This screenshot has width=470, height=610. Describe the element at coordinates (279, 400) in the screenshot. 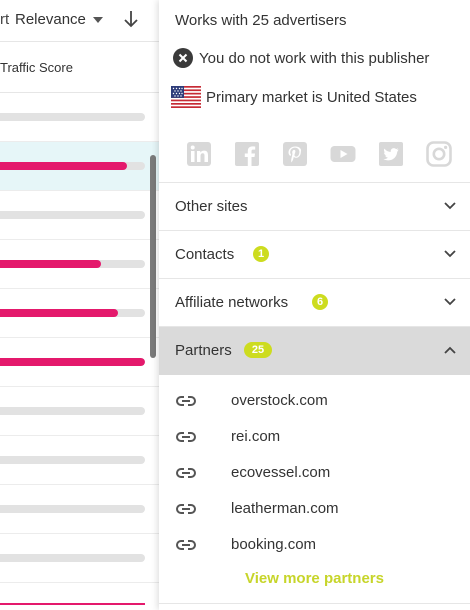

I see `partner-domain: overstock.com` at that location.